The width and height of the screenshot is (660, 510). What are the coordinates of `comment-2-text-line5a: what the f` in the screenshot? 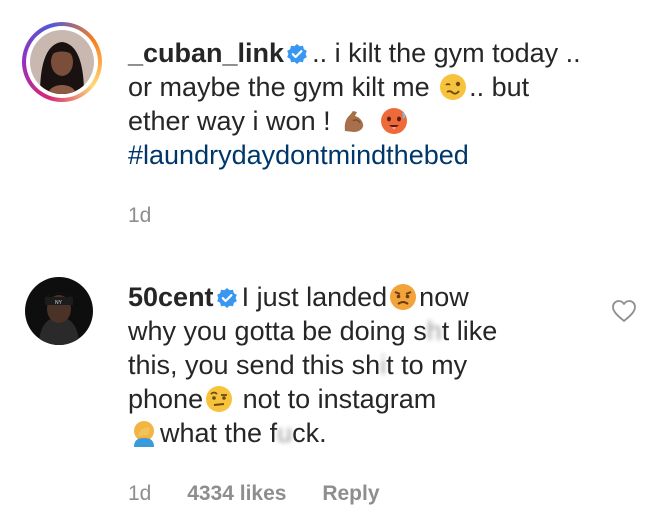 It's located at (219, 433).